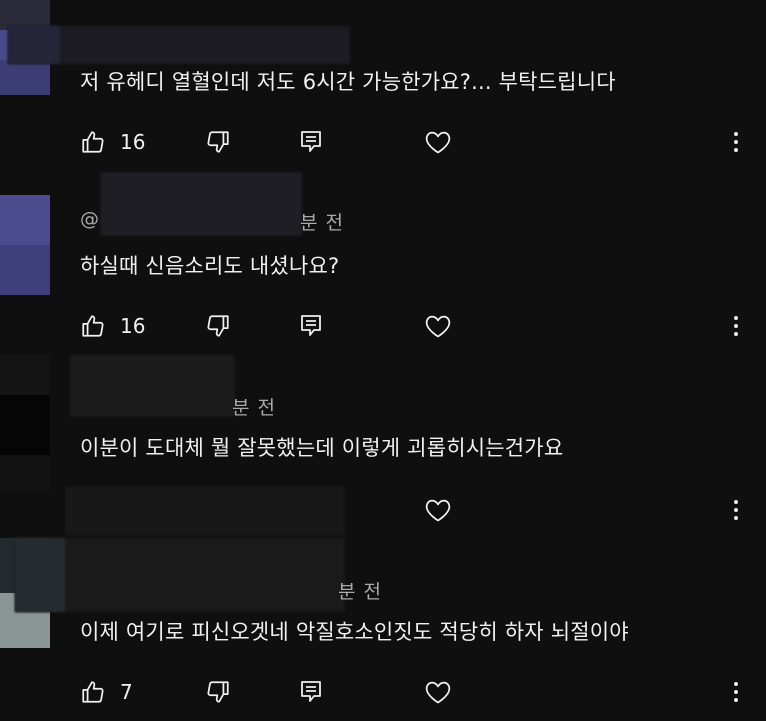 The width and height of the screenshot is (766, 721). I want to click on comment-text: 이제 여기로 피신오겟네 악질호소인짓도 적당히 하자 뇌절이야, so click(354, 632).